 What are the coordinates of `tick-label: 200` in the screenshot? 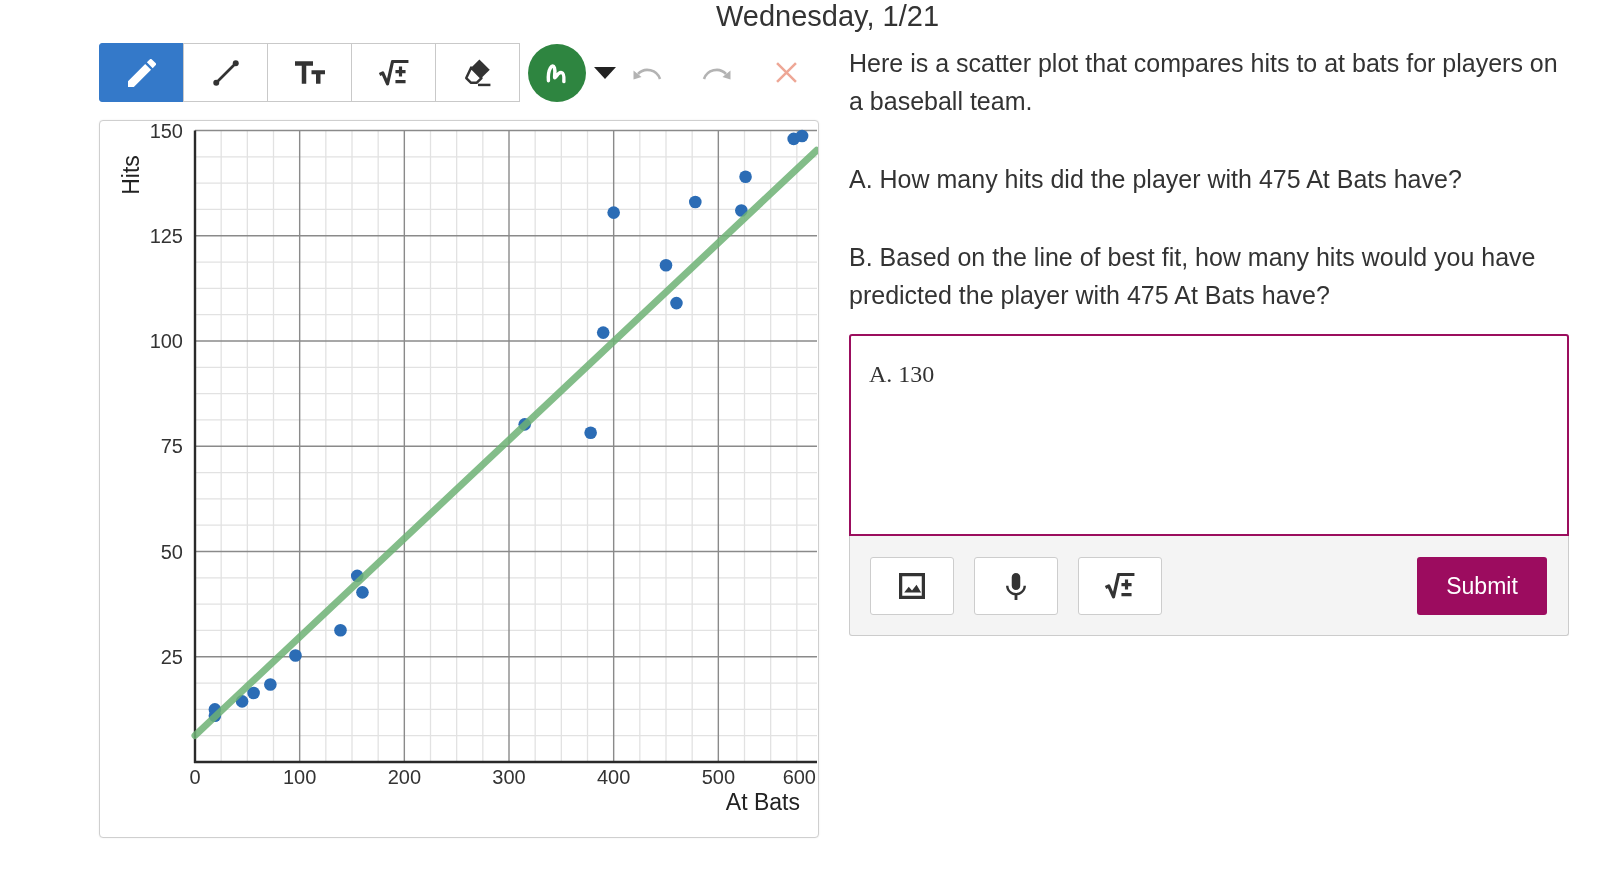 It's located at (404, 777).